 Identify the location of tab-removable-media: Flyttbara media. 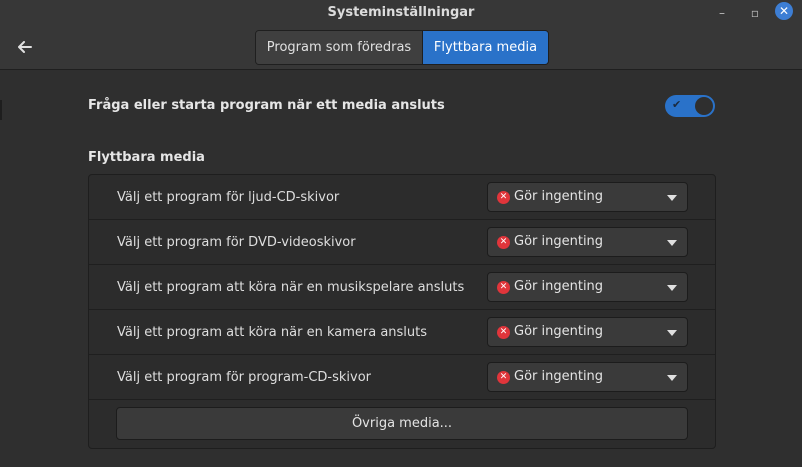
(485, 47).